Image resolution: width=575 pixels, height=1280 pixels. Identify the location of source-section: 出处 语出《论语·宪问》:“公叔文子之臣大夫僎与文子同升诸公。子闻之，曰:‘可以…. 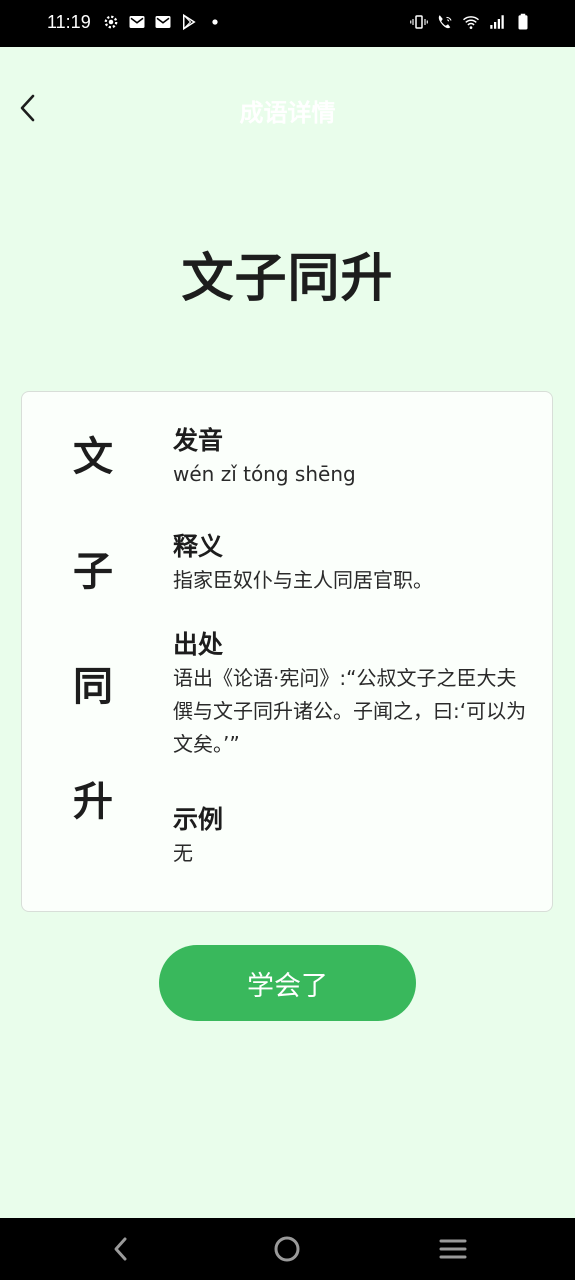
(353, 694).